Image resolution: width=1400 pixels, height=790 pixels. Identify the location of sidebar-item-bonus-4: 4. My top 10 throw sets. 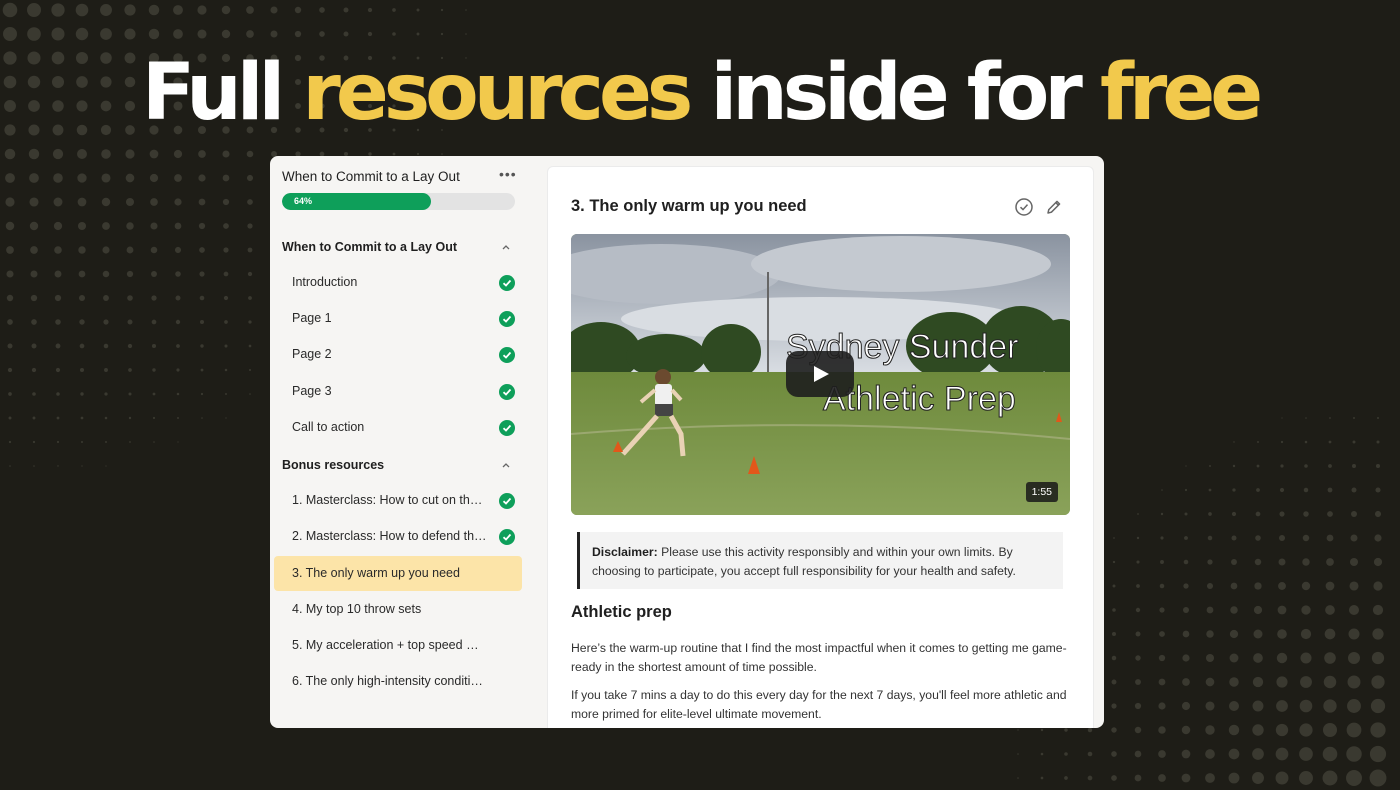
(398, 609).